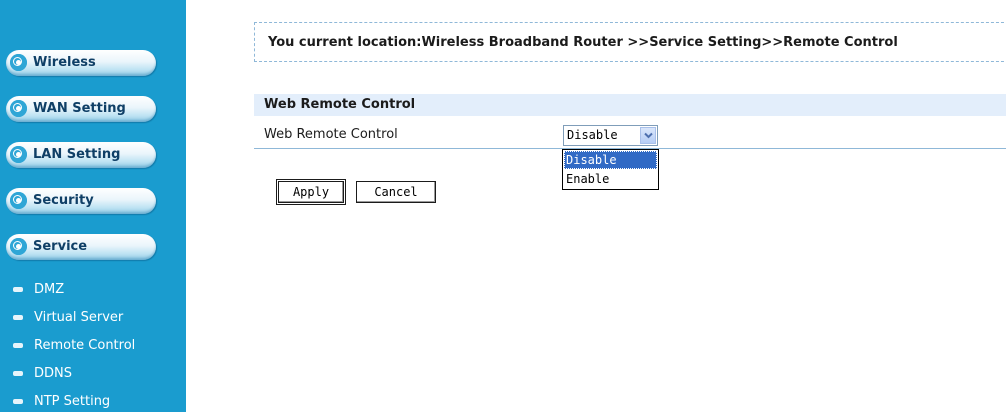  What do you see at coordinates (311, 192) in the screenshot?
I see `apply-button: Apply` at bounding box center [311, 192].